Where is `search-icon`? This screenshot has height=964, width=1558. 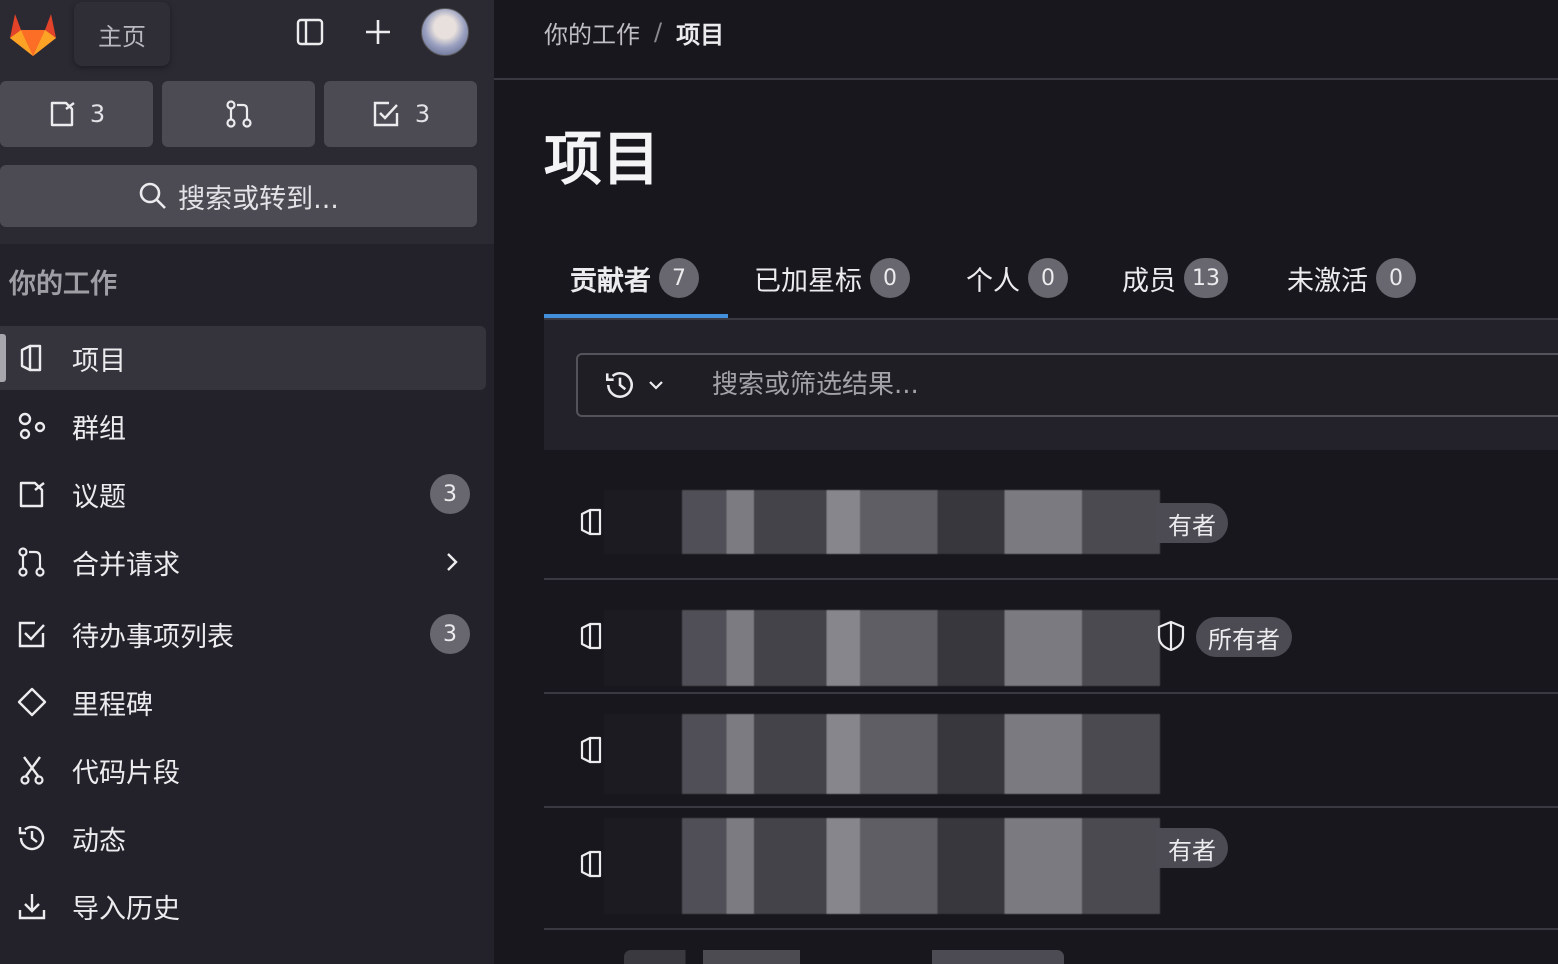 search-icon is located at coordinates (153, 195).